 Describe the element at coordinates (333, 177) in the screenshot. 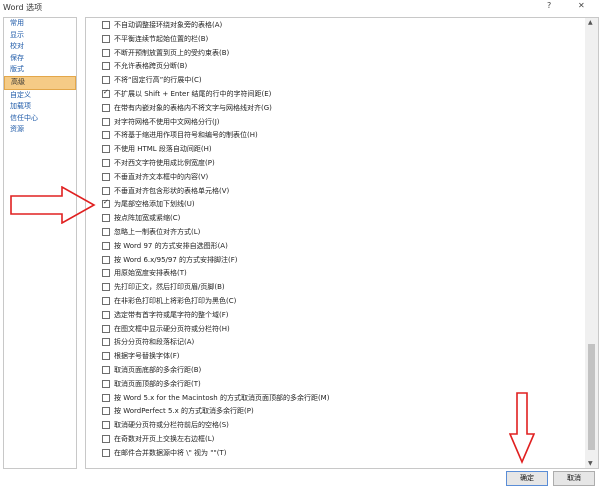

I see `option-row: 不垂直对齐文本框中的内容(V)` at that location.